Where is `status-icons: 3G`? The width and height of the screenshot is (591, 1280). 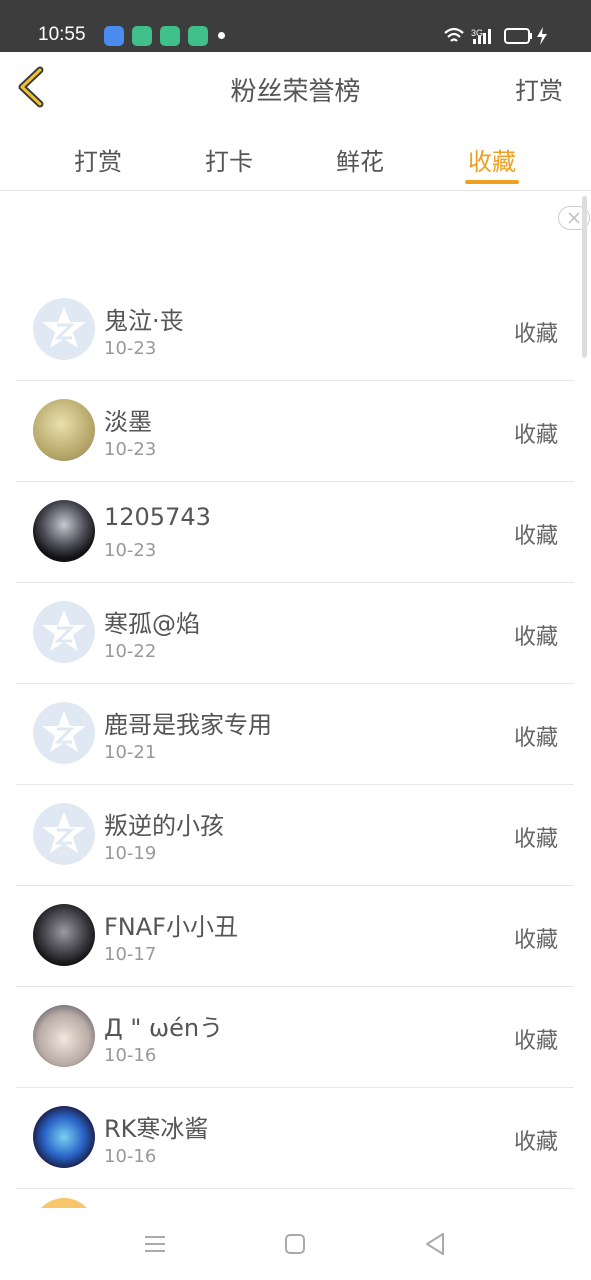 status-icons: 3G is located at coordinates (495, 36).